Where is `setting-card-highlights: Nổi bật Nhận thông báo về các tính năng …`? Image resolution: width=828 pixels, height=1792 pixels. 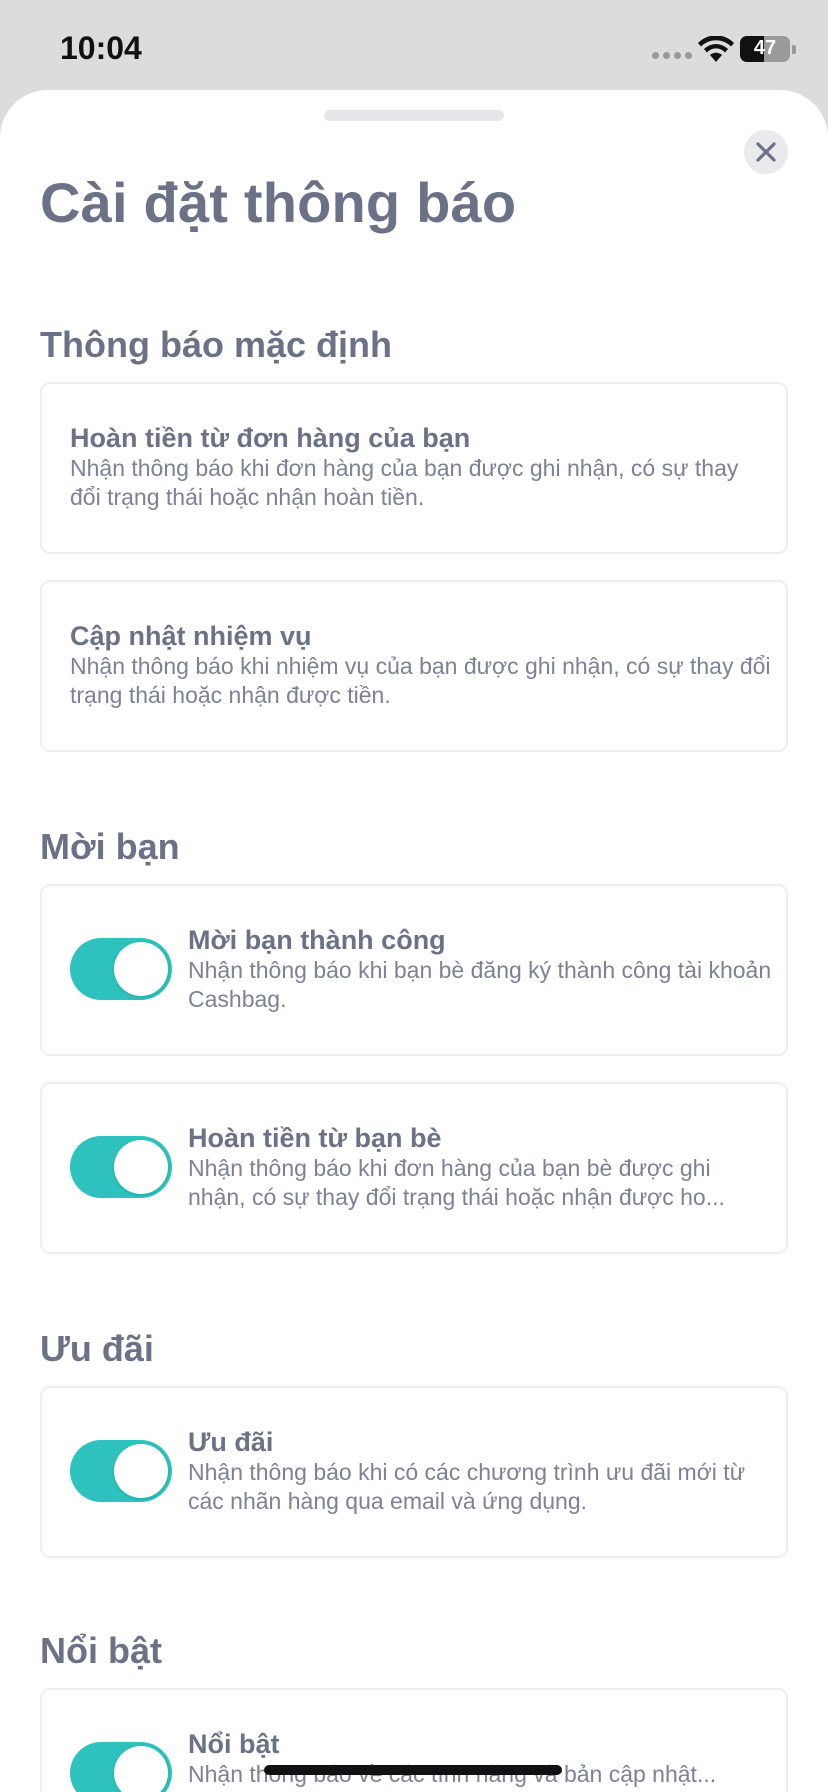
setting-card-highlights: Nổi bật Nhận thông báo về các tính năng … is located at coordinates (414, 1740).